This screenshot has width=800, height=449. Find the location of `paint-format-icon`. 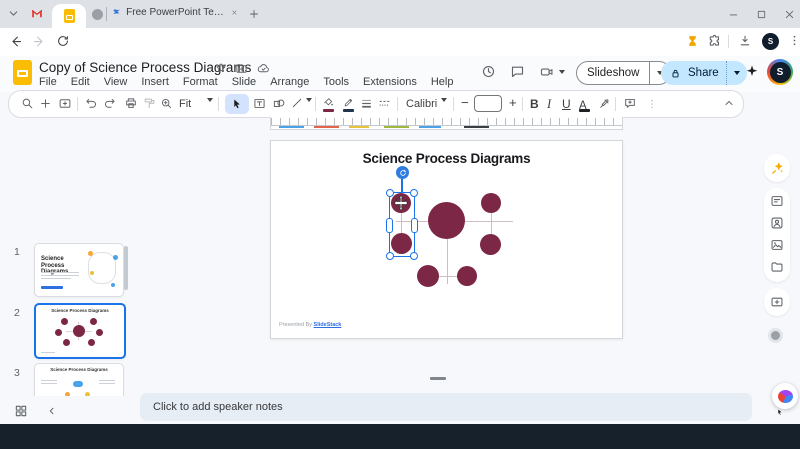

paint-format-icon is located at coordinates (149, 103).